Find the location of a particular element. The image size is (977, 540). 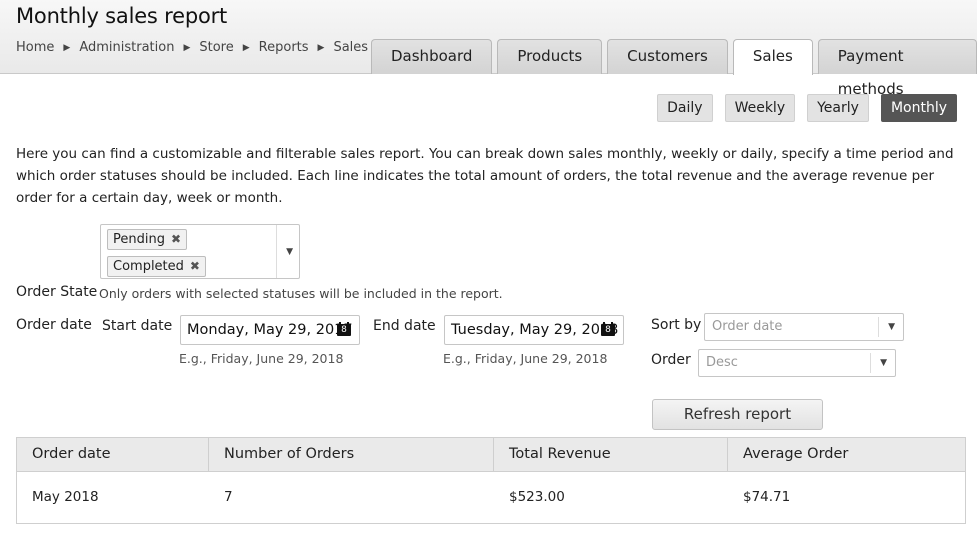

end-date-label: End date is located at coordinates (404, 326).